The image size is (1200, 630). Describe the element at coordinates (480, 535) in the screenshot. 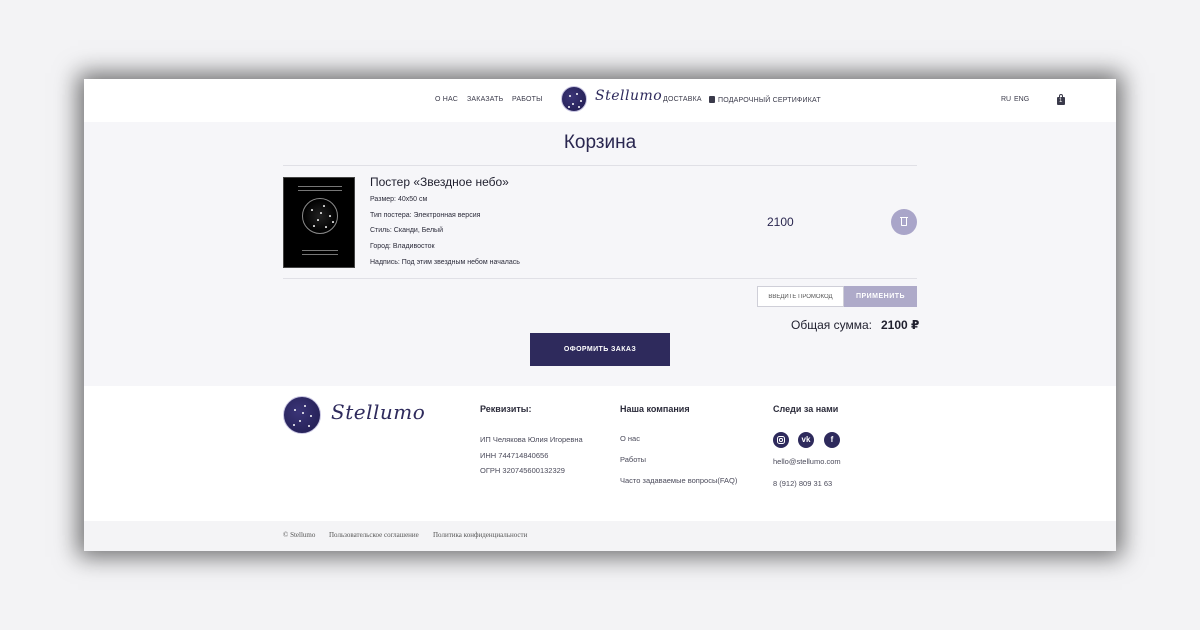

I see `privacy-policy-link: Политика конфиденциальности` at that location.